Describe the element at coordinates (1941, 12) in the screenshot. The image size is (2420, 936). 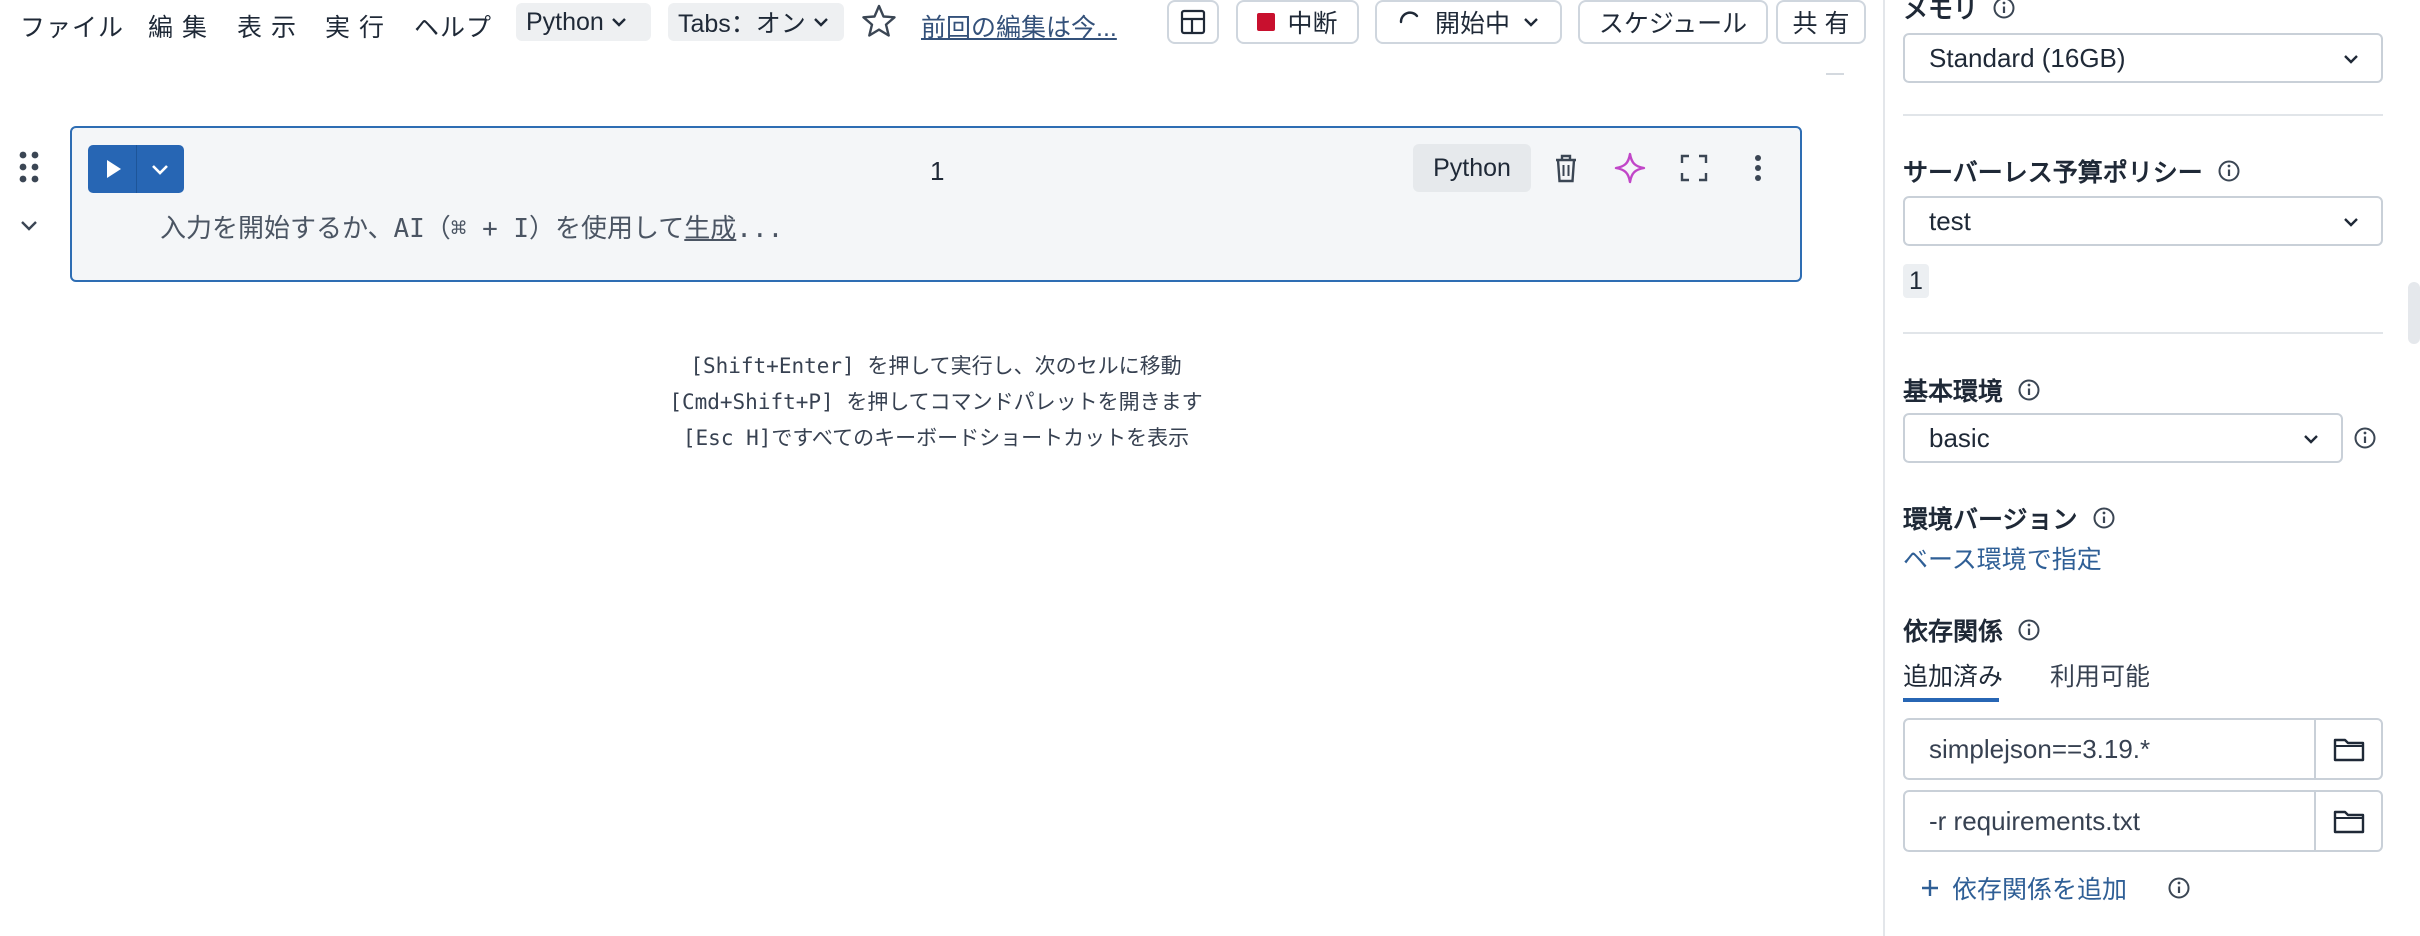
I see `memory-label-text: メモリ` at that location.